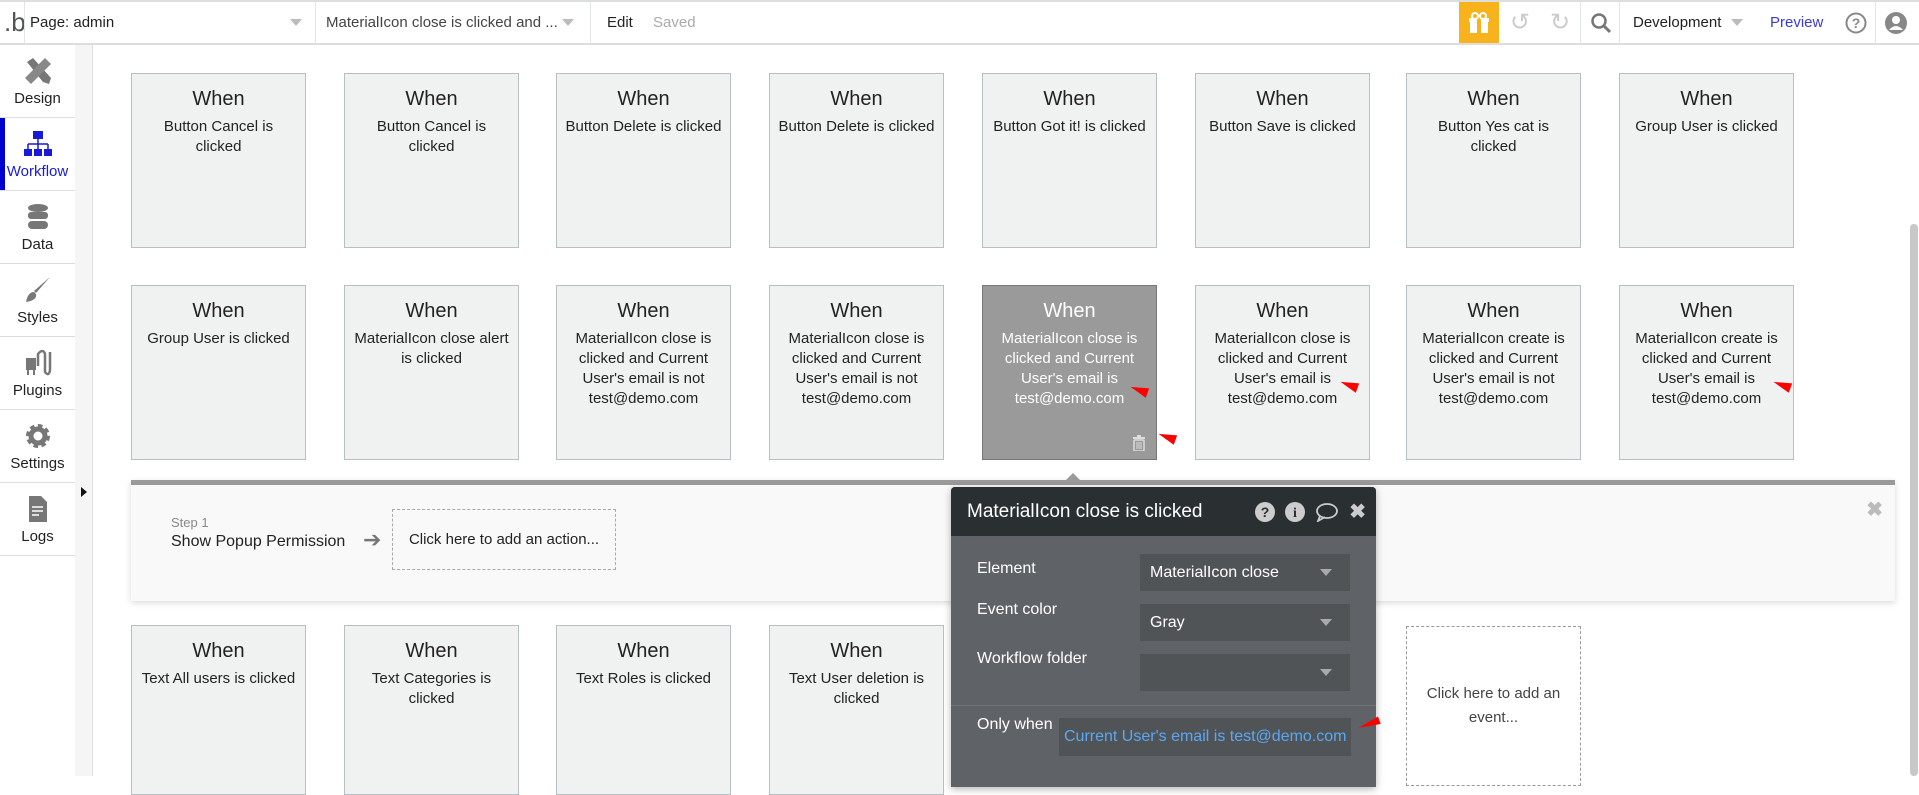 The height and width of the screenshot is (795, 1919). Describe the element at coordinates (1245, 622) in the screenshot. I see `event-color-dropdown: Gray` at that location.